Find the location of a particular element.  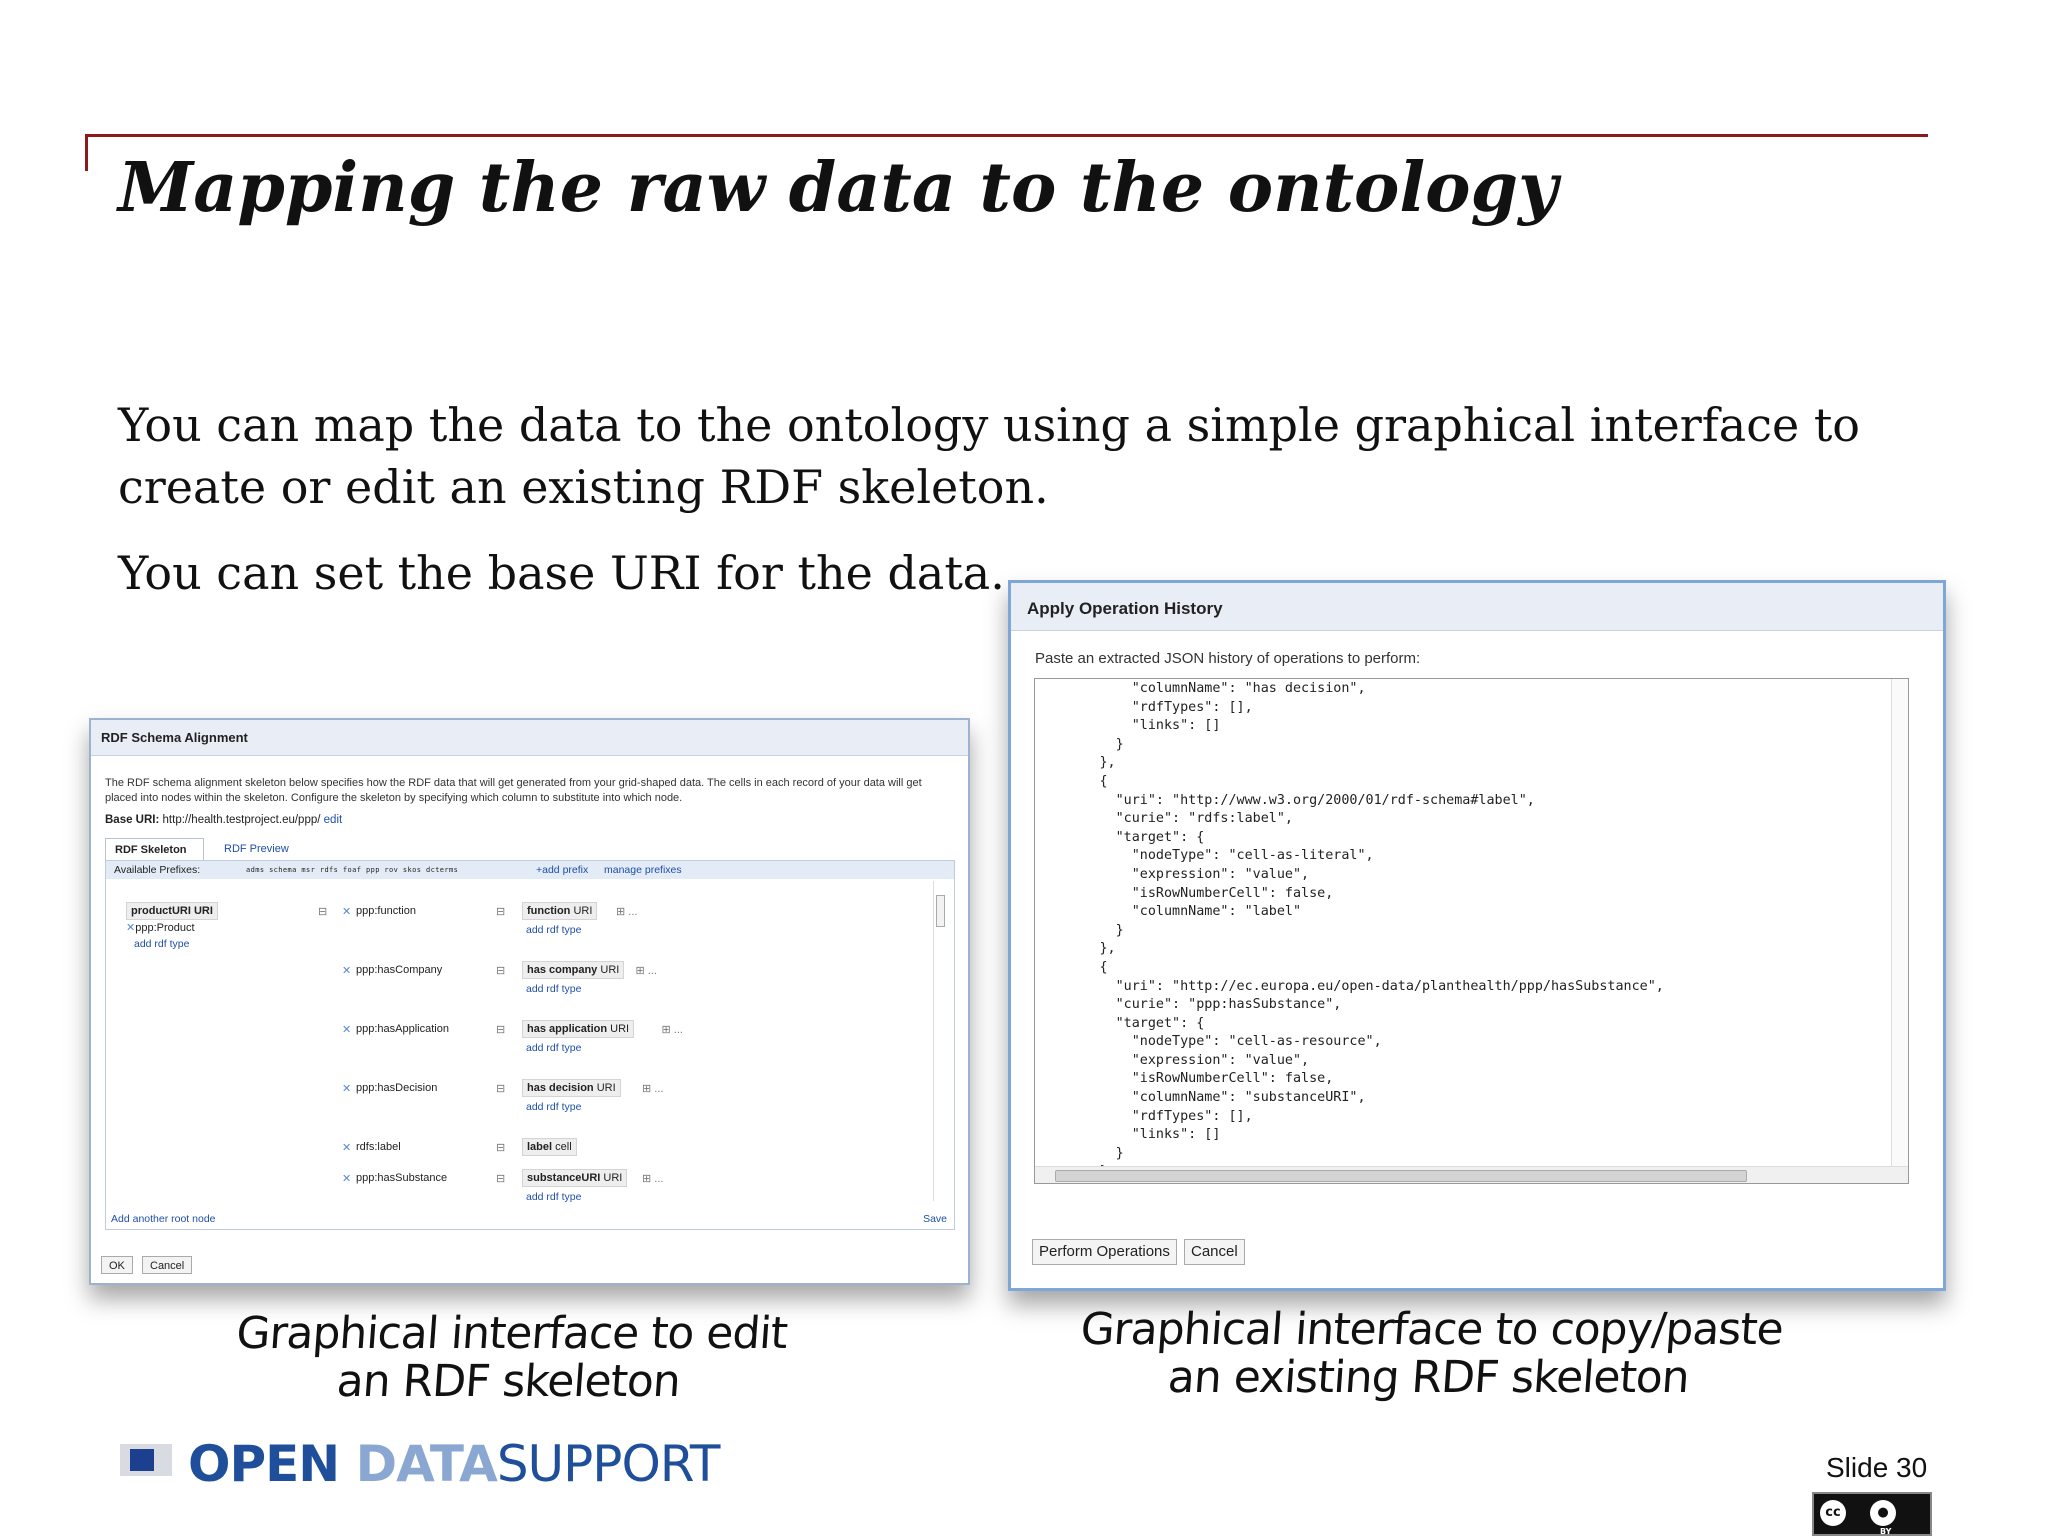

root-type-label: ppp:Product is located at coordinates (165, 928).